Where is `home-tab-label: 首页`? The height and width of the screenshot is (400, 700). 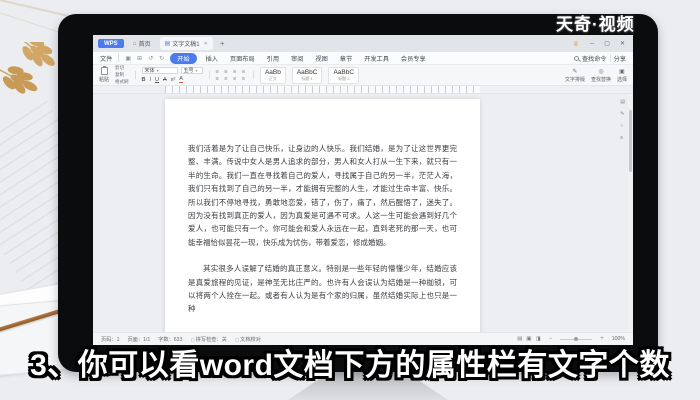
home-tab-label: 首页 is located at coordinates (144, 45).